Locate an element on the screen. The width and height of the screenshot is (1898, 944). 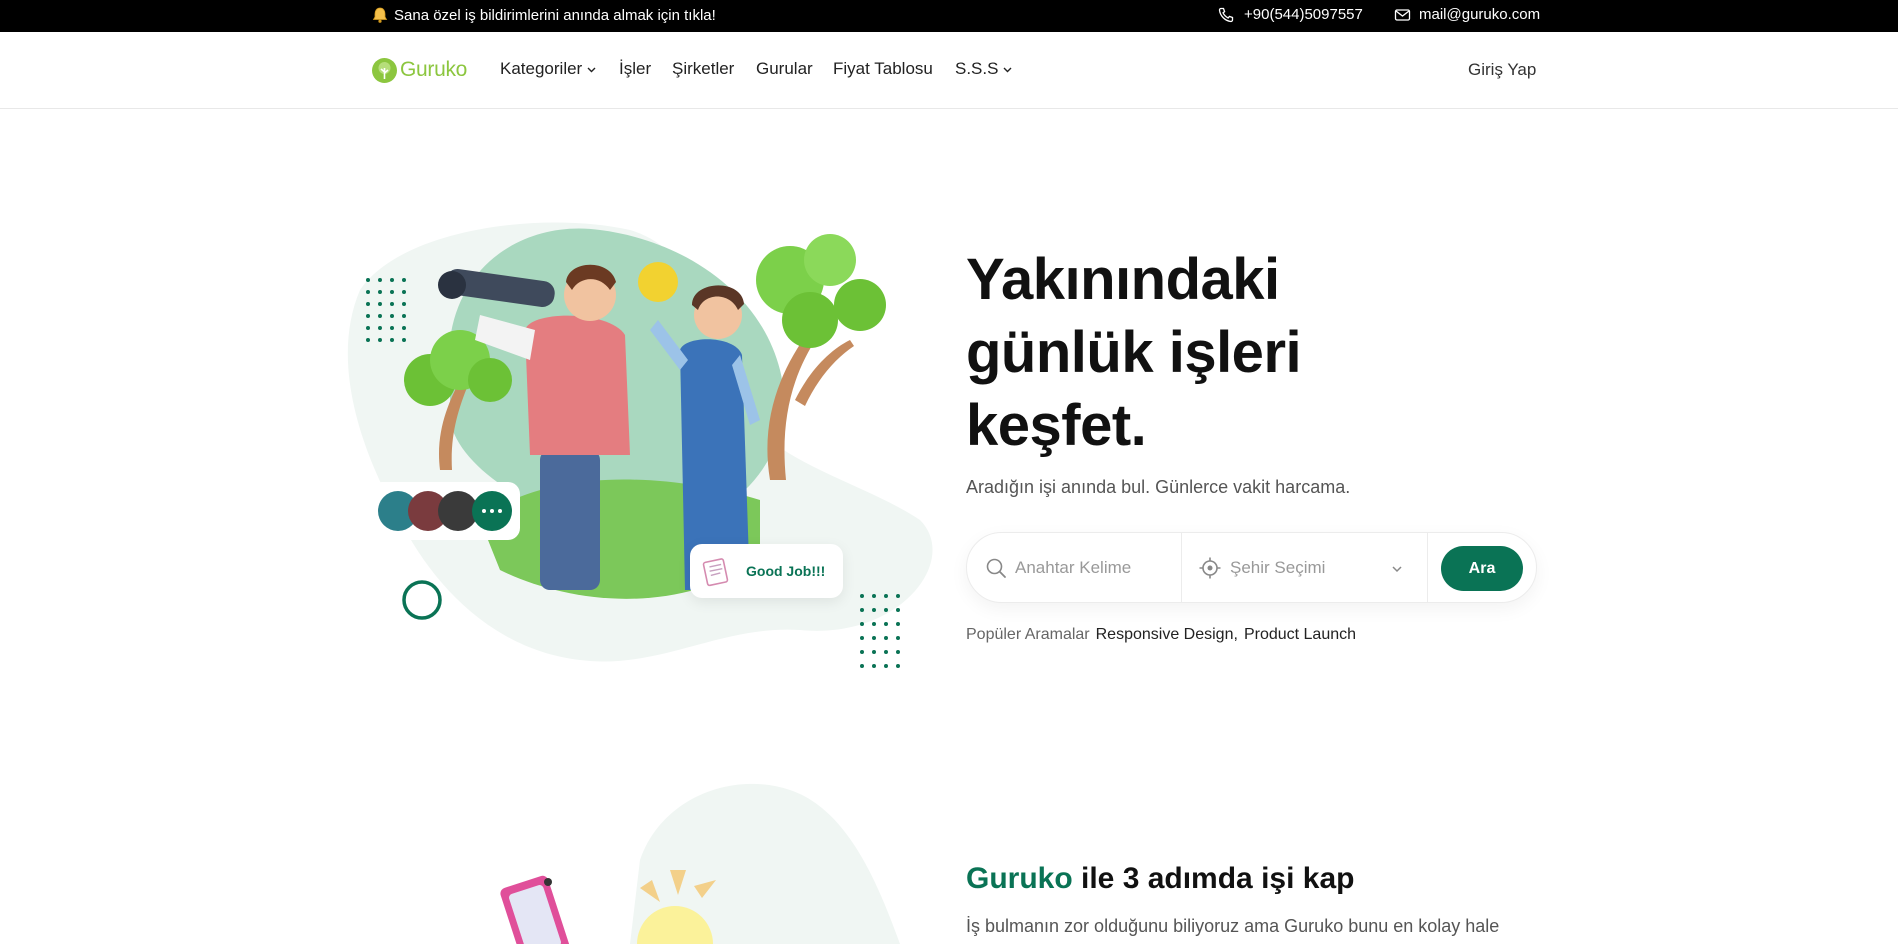
nav-item-gurular: Gurular is located at coordinates (784, 69).